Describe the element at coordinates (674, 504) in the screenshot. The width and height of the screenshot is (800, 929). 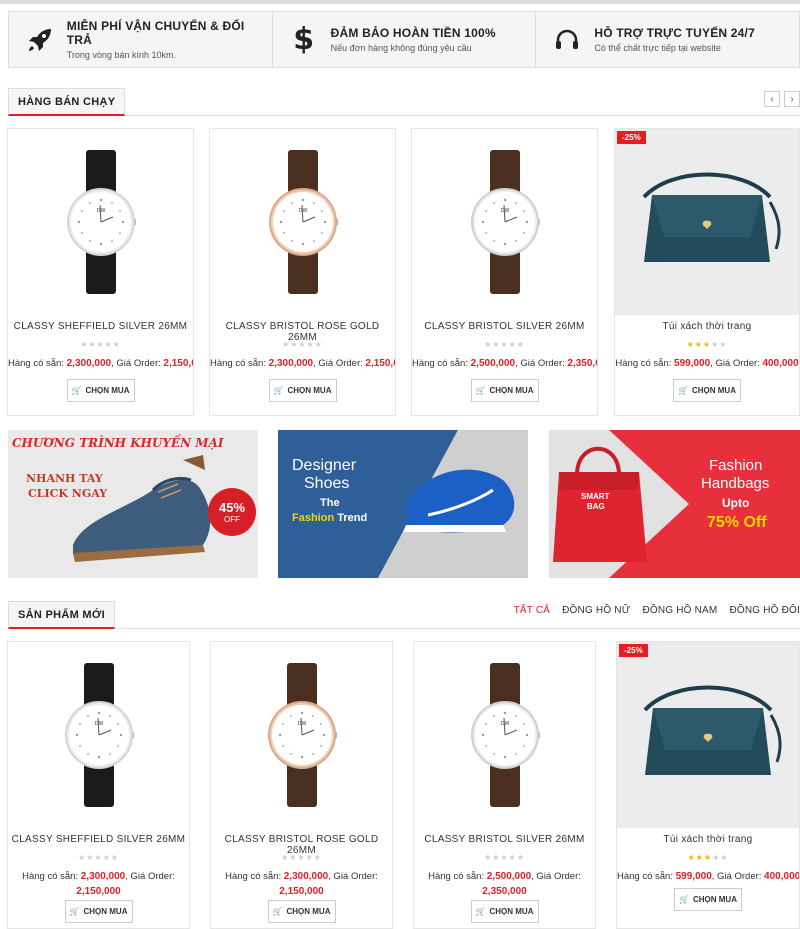
I see `promo-banner-handbags: SMART BAG Fashion Handbags Upto 75% Off` at that location.